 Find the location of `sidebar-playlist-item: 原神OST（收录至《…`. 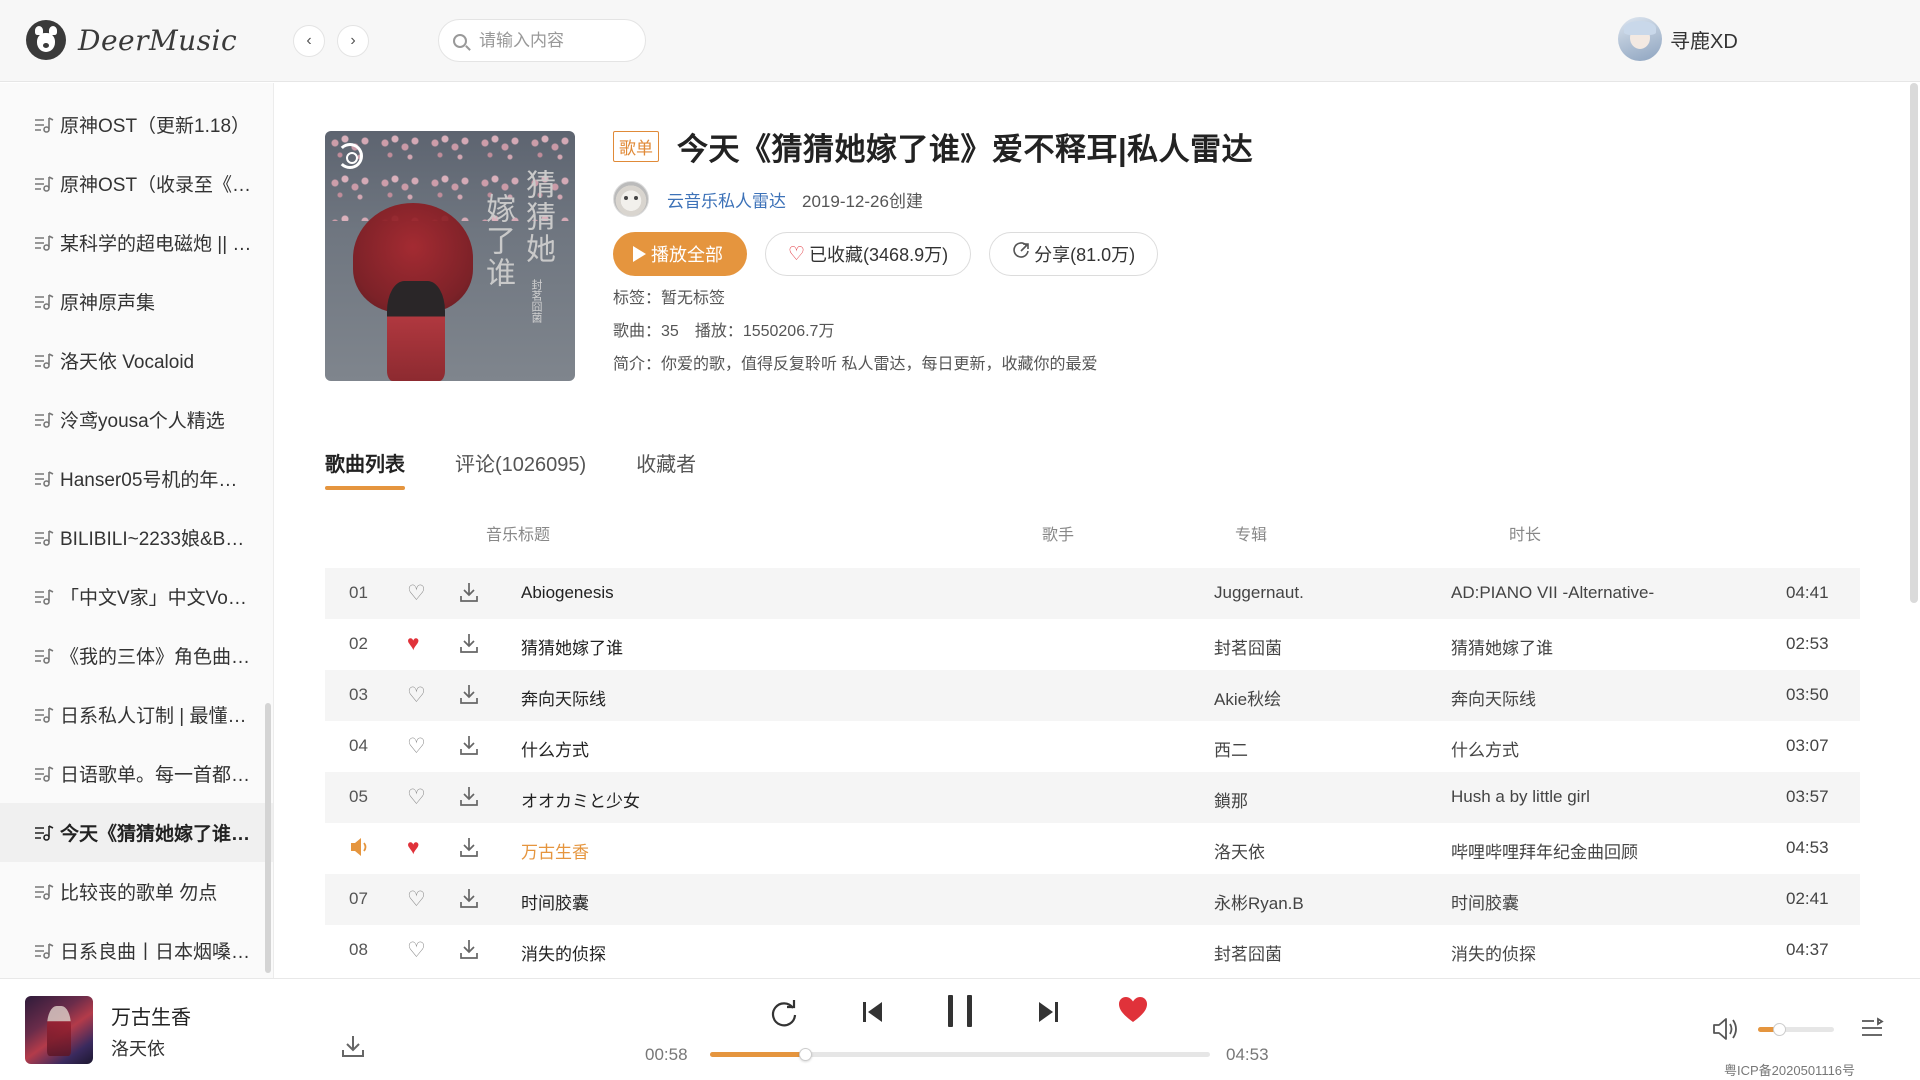

sidebar-playlist-item: 原神OST（收录至《… is located at coordinates (136, 183).